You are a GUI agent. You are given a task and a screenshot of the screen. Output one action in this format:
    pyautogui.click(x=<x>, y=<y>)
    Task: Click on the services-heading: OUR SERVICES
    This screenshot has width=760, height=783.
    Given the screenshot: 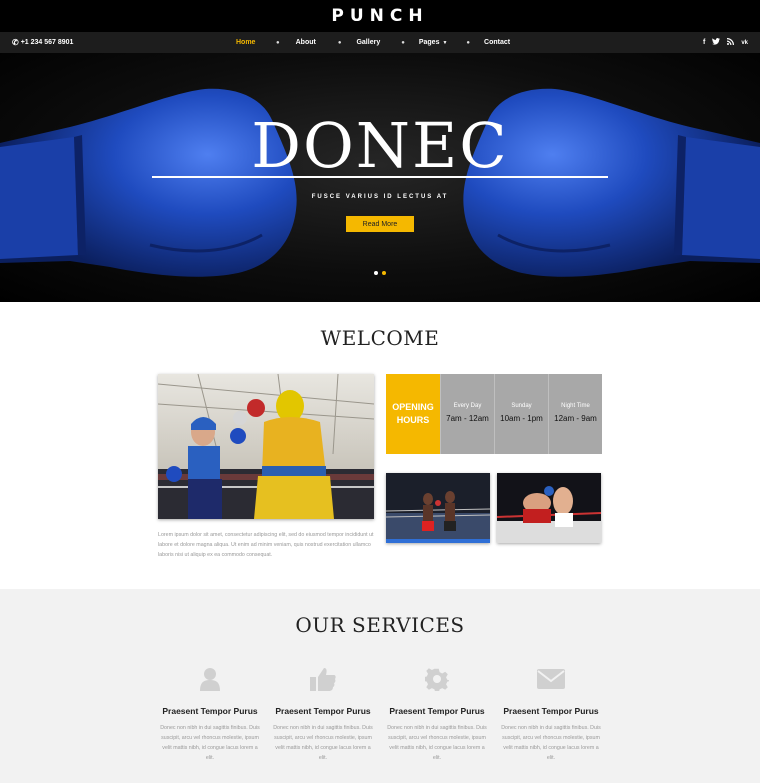 What is the action you would take?
    pyautogui.click(x=380, y=625)
    